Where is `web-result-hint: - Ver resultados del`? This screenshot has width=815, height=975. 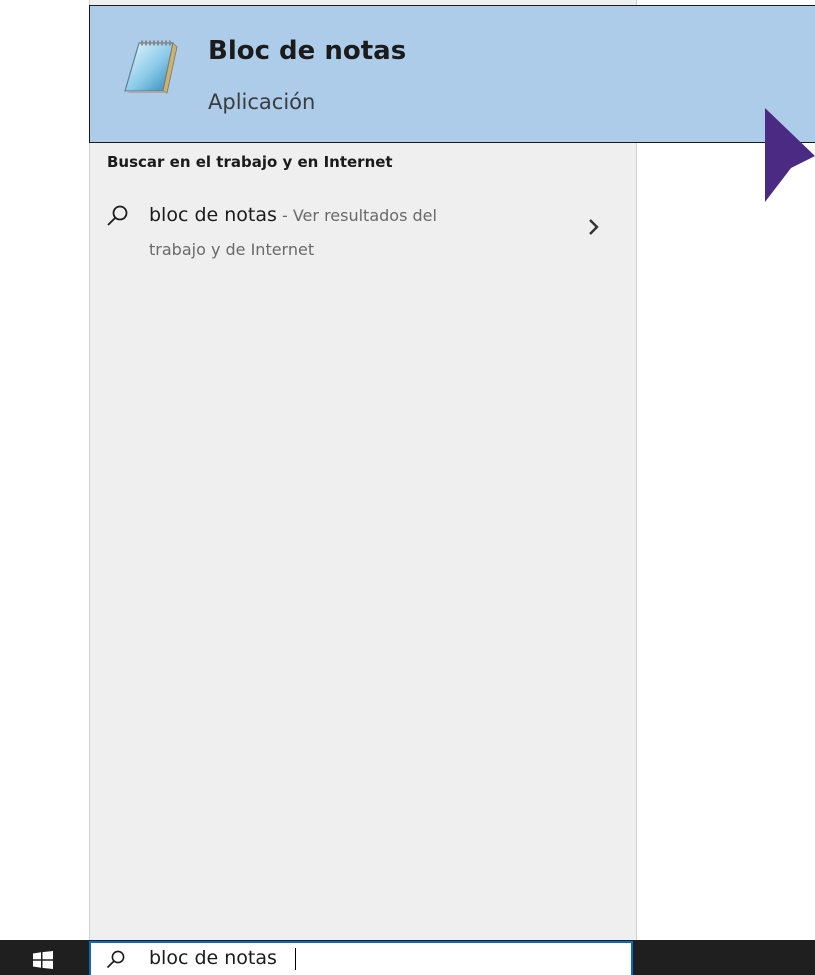 web-result-hint: - Ver resultados del is located at coordinates (356, 215).